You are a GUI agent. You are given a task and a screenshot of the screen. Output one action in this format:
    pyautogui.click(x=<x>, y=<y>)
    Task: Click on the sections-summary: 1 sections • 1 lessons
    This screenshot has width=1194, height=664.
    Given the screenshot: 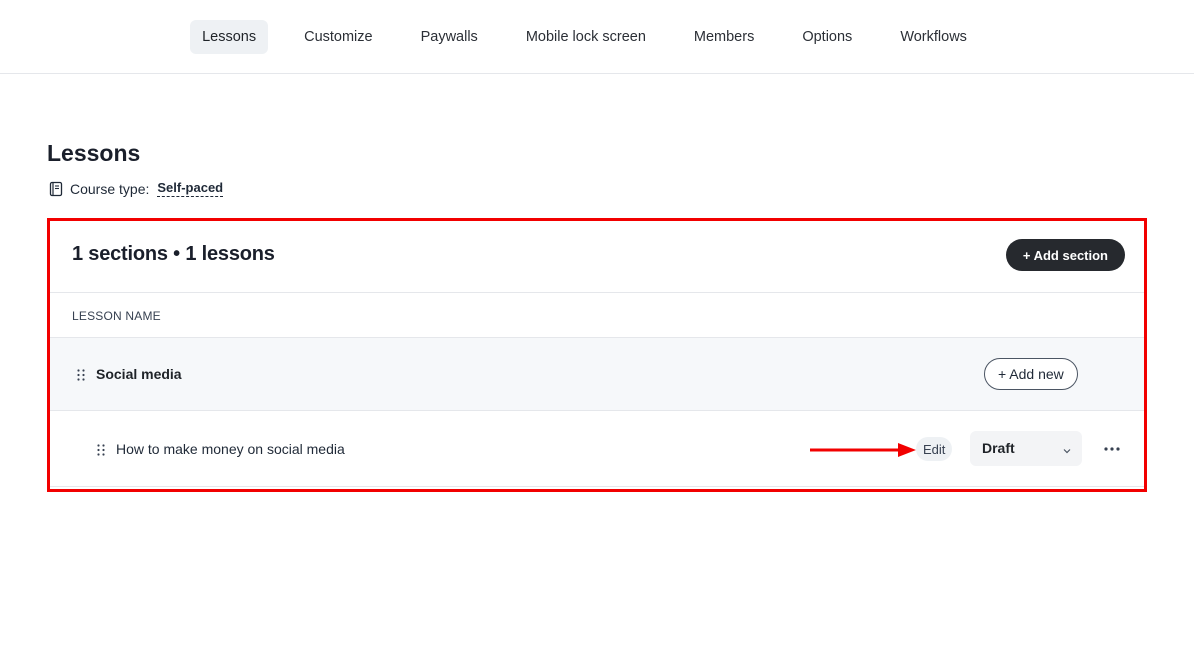 What is the action you would take?
    pyautogui.click(x=173, y=254)
    